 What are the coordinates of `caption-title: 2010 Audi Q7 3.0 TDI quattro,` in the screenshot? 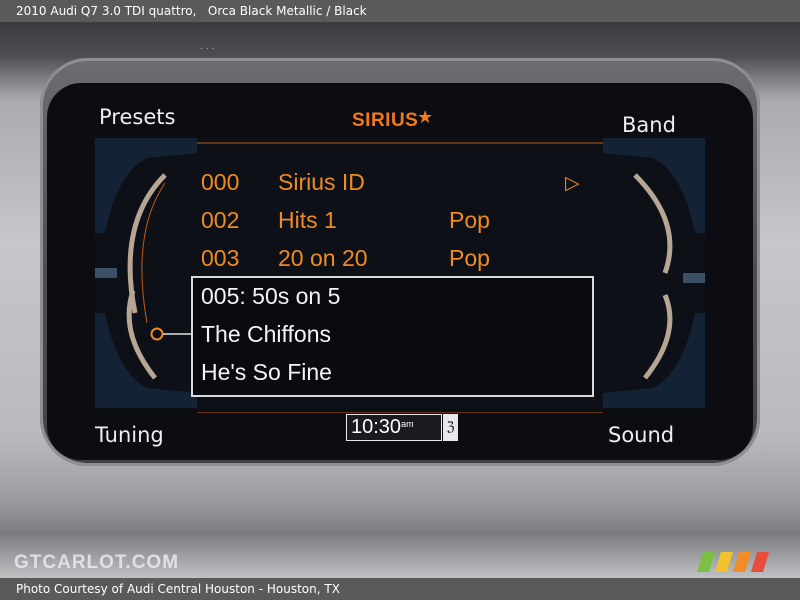 It's located at (106, 11).